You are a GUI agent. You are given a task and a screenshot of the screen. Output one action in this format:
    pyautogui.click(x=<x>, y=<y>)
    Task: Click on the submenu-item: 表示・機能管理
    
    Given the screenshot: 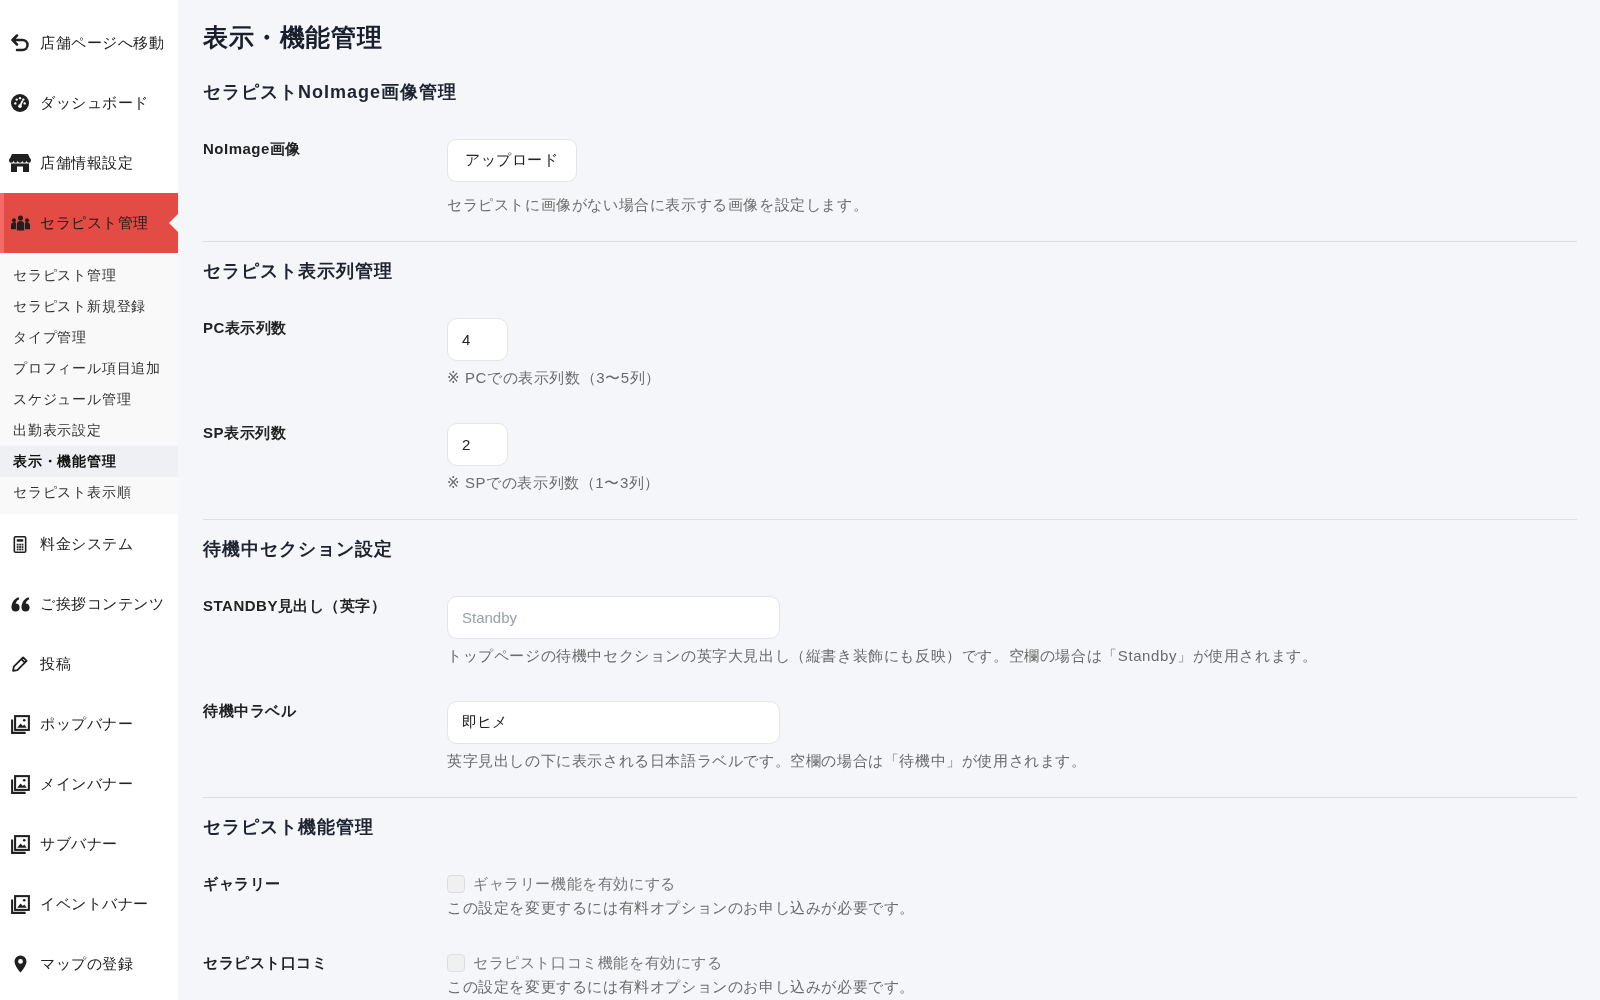 What is the action you would take?
    pyautogui.click(x=89, y=461)
    